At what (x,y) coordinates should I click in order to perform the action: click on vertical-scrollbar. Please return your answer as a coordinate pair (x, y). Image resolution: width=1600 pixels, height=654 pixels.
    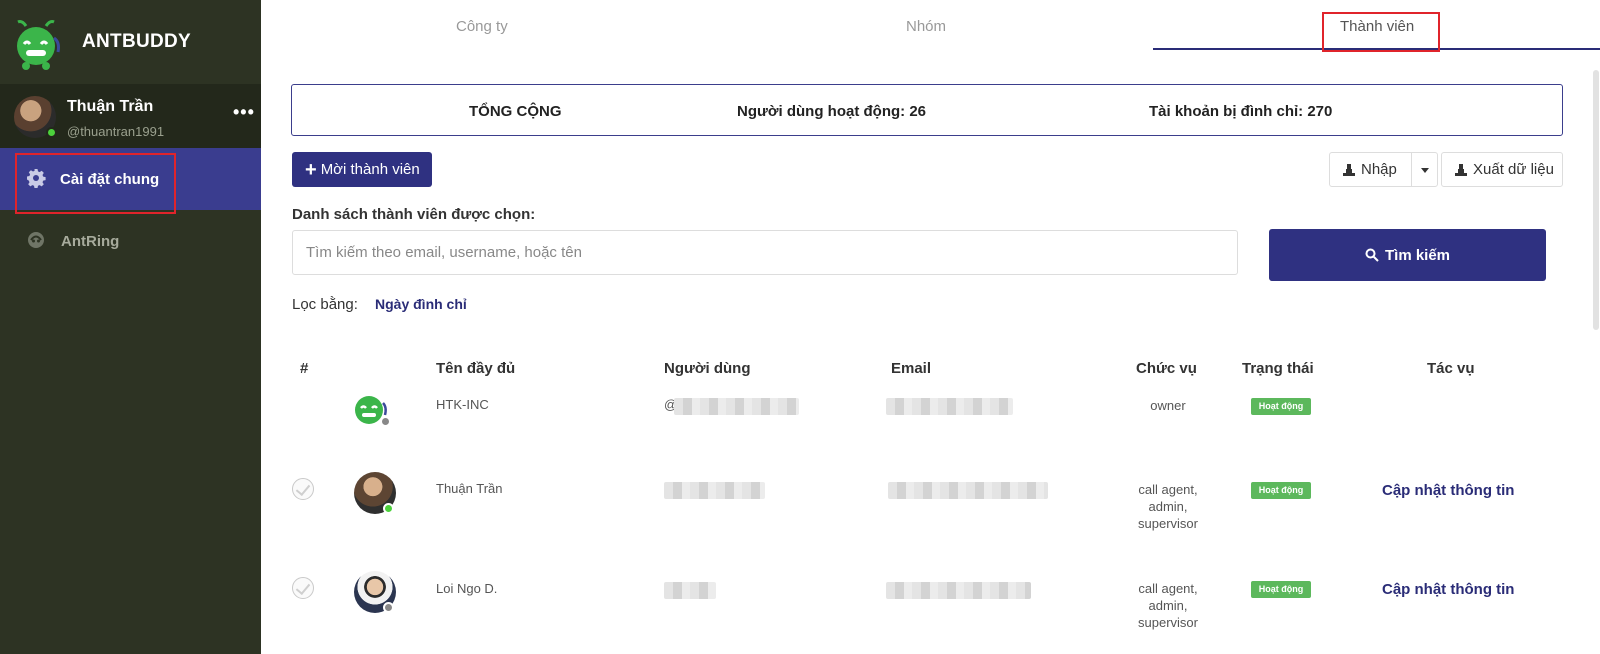
    Looking at the image, I should click on (1596, 200).